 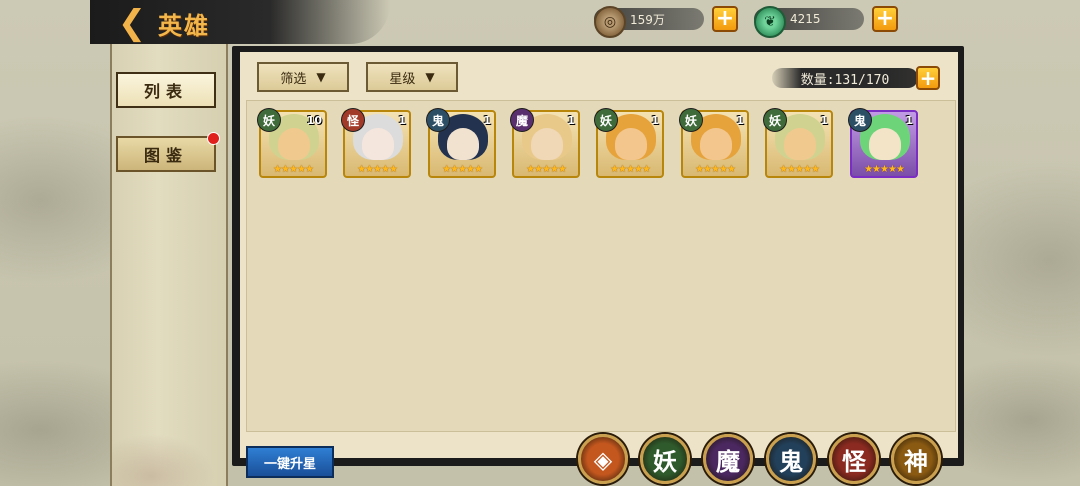 I want to click on add-jade-button: +, so click(x=885, y=19).